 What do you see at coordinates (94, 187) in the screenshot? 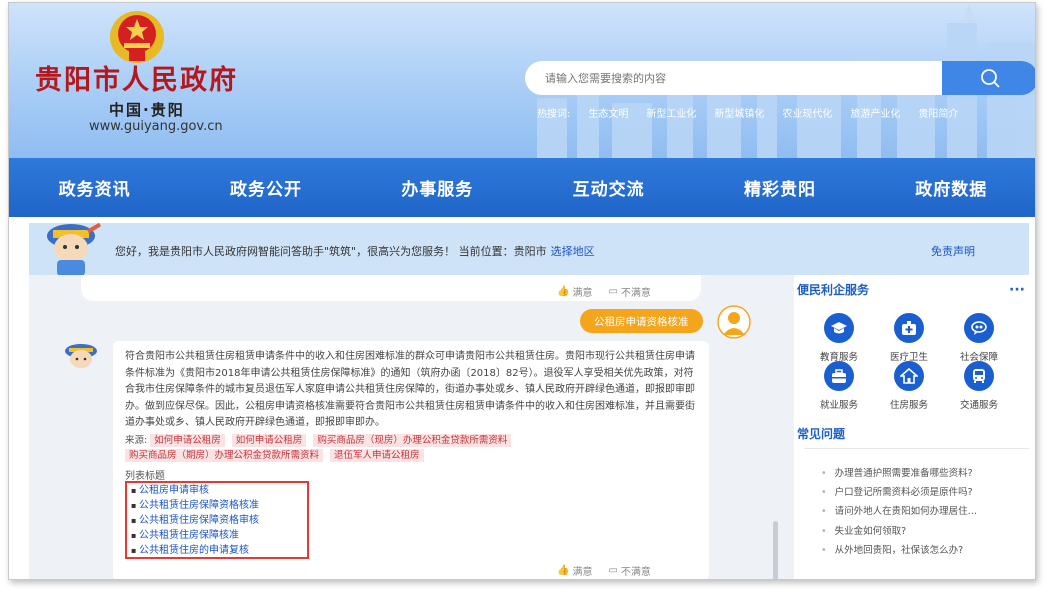
I see `nav-item: 政务资讯` at bounding box center [94, 187].